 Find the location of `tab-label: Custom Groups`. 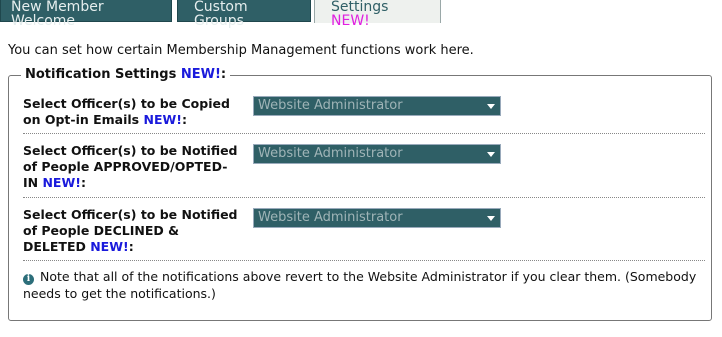

tab-label: Custom Groups is located at coordinates (221, 14).